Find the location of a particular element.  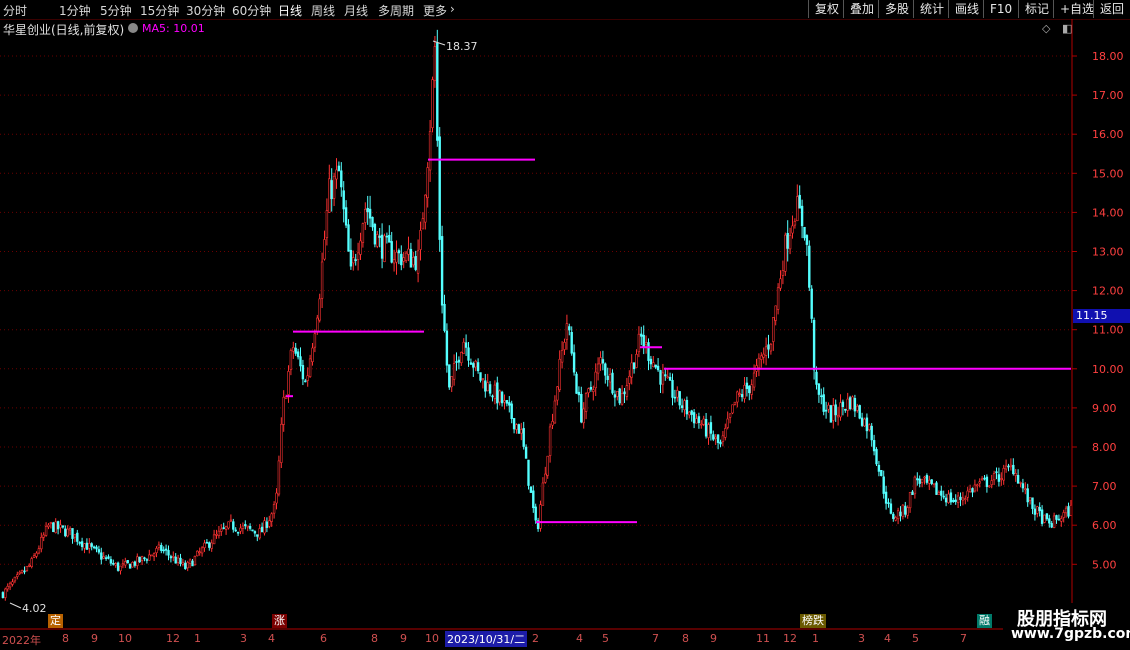

event-marker-ding: 定 is located at coordinates (55, 621).